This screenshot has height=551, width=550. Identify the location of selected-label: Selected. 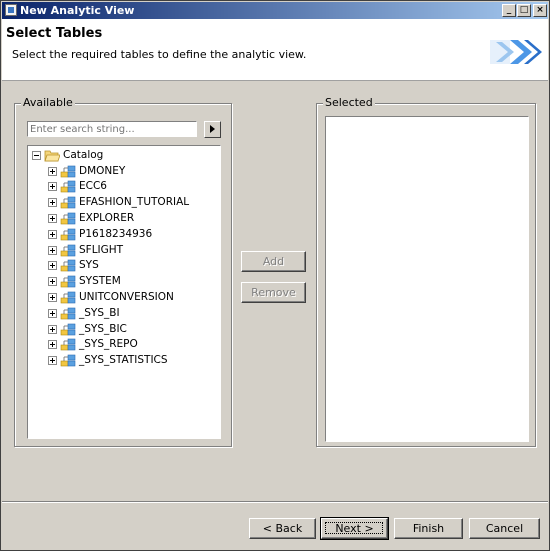
(349, 102).